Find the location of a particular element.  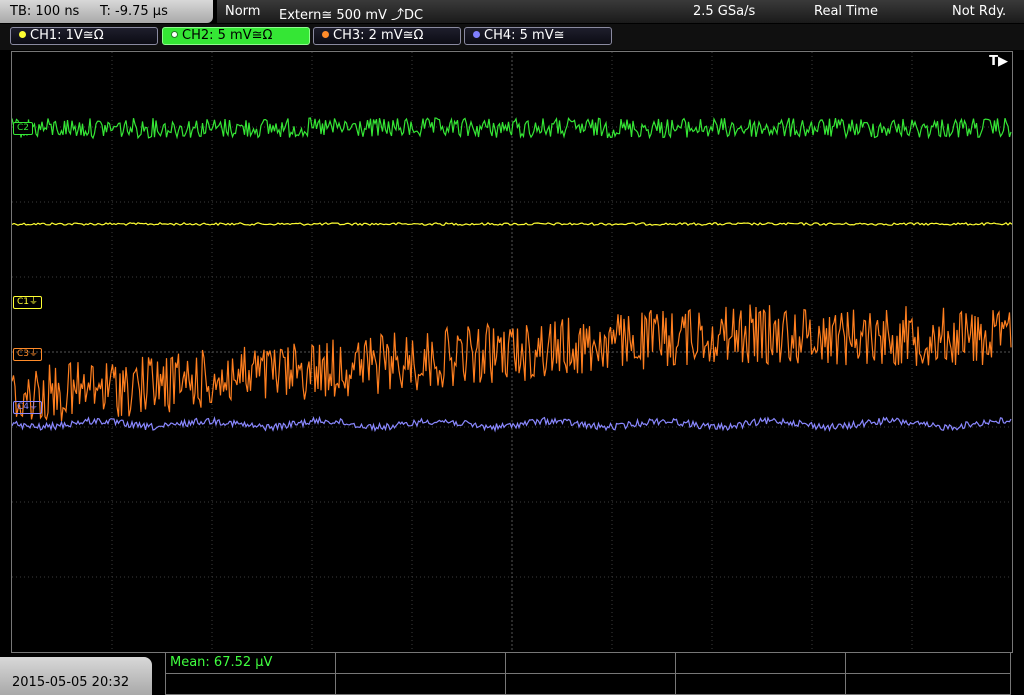

timebase-readout: TB: 100 ns is located at coordinates (45, 11).